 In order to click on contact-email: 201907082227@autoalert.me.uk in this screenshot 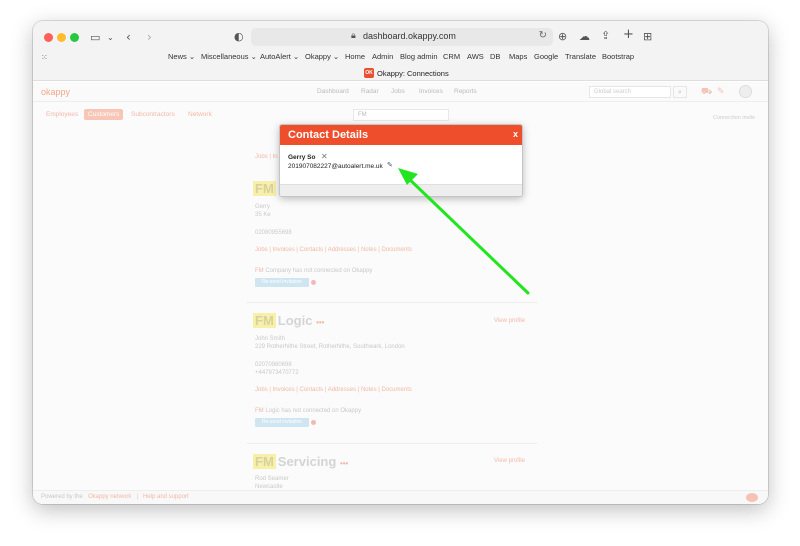, I will do `click(335, 166)`.